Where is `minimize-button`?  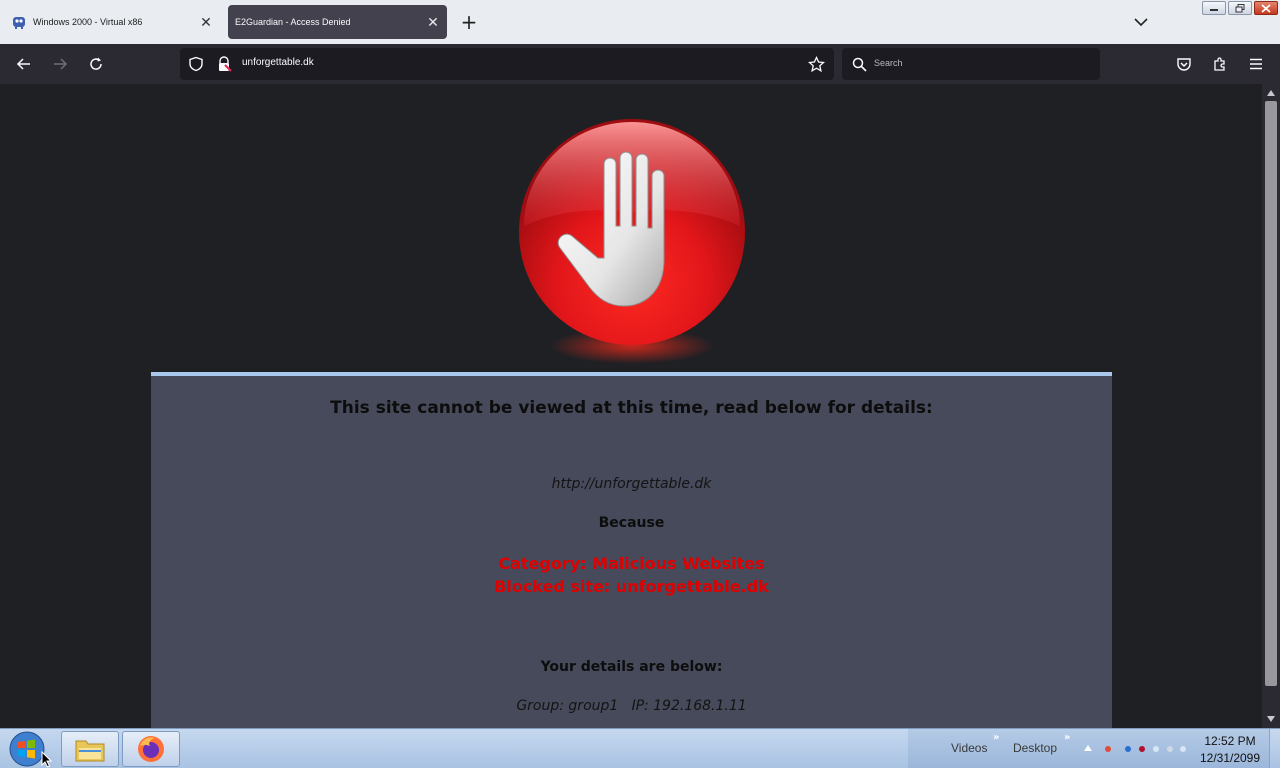 minimize-button is located at coordinates (1214, 8).